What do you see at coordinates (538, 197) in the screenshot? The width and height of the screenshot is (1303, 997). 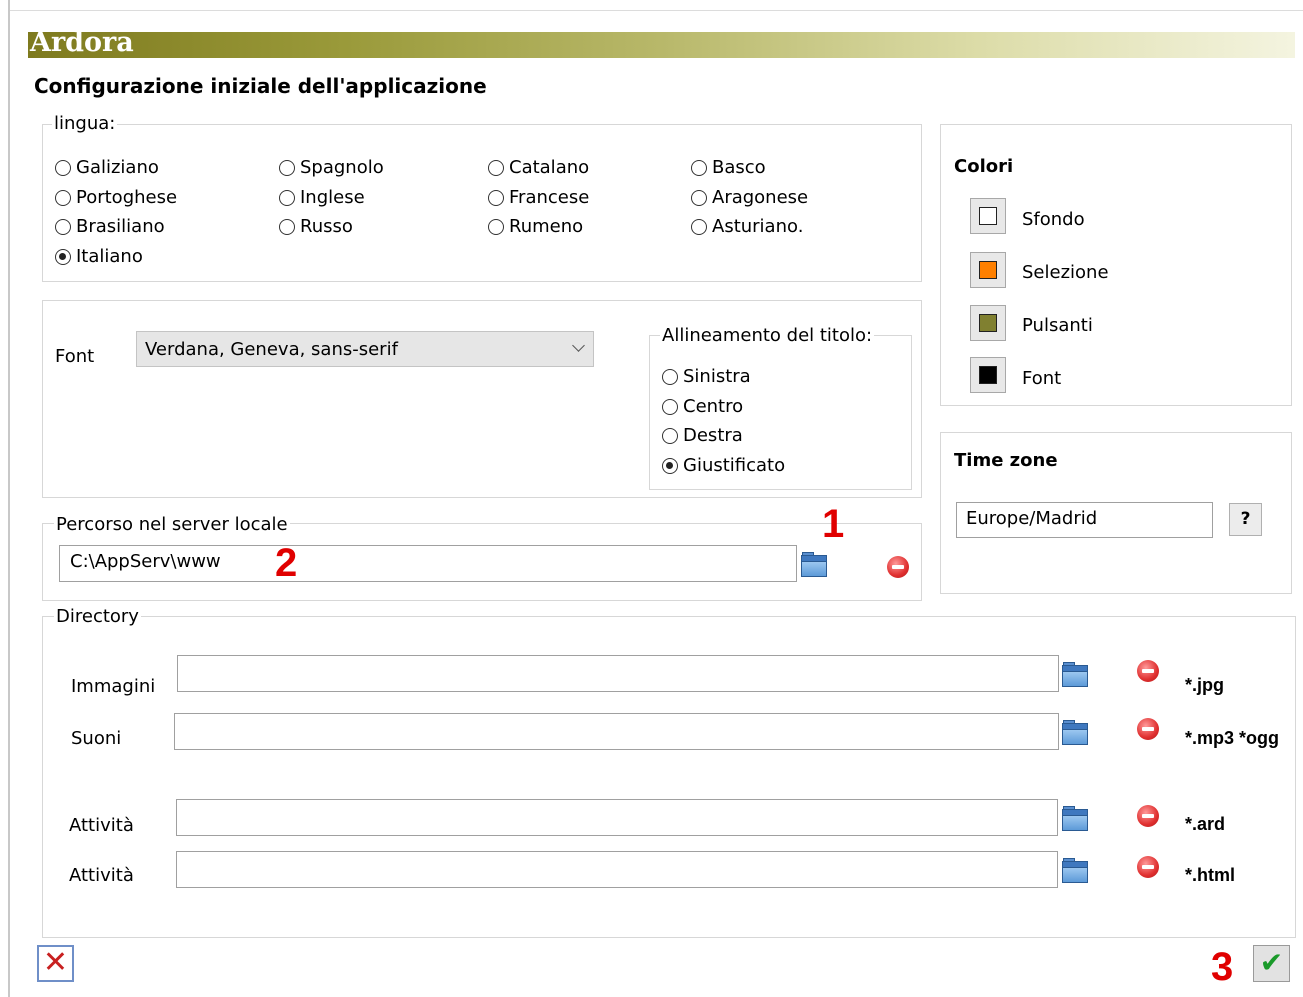 I see `radio-francese: Francese` at bounding box center [538, 197].